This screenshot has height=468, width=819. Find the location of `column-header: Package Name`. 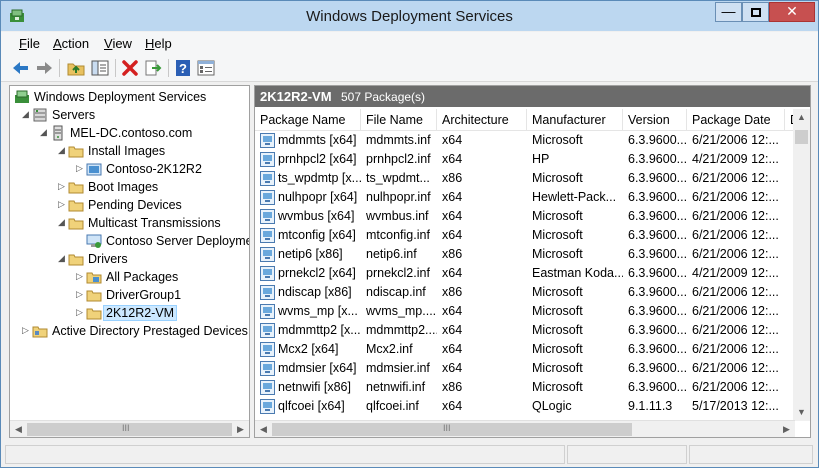

column-header: Package Name is located at coordinates (308, 120).